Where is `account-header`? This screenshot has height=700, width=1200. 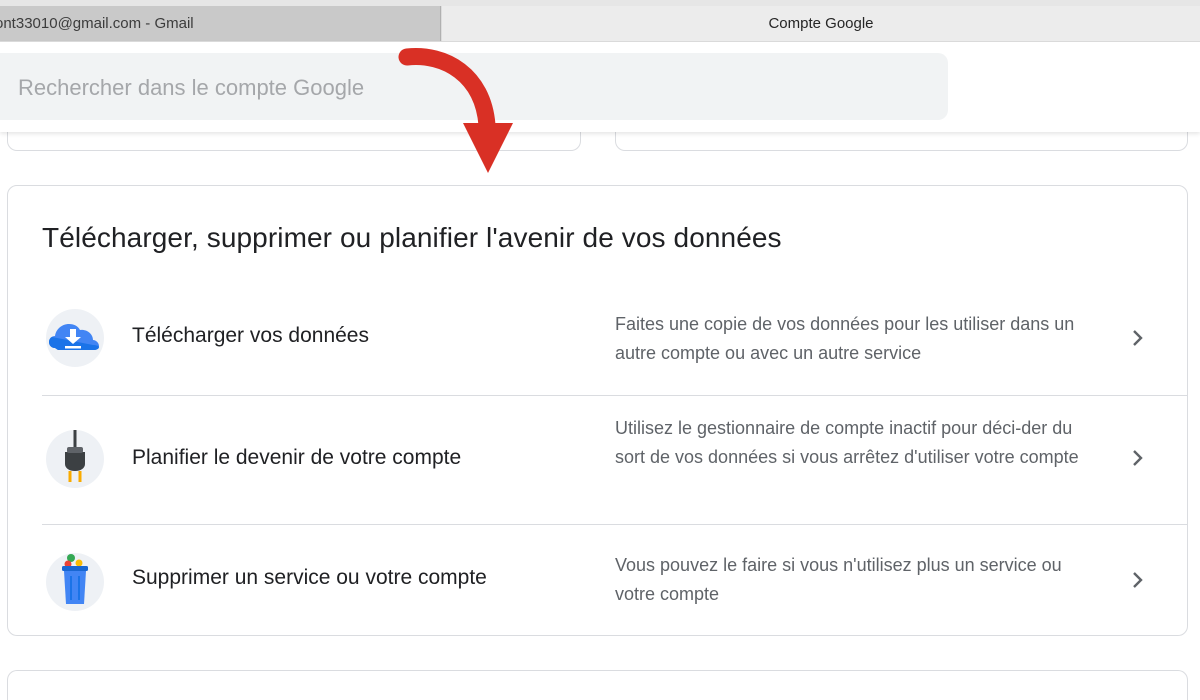 account-header is located at coordinates (600, 87).